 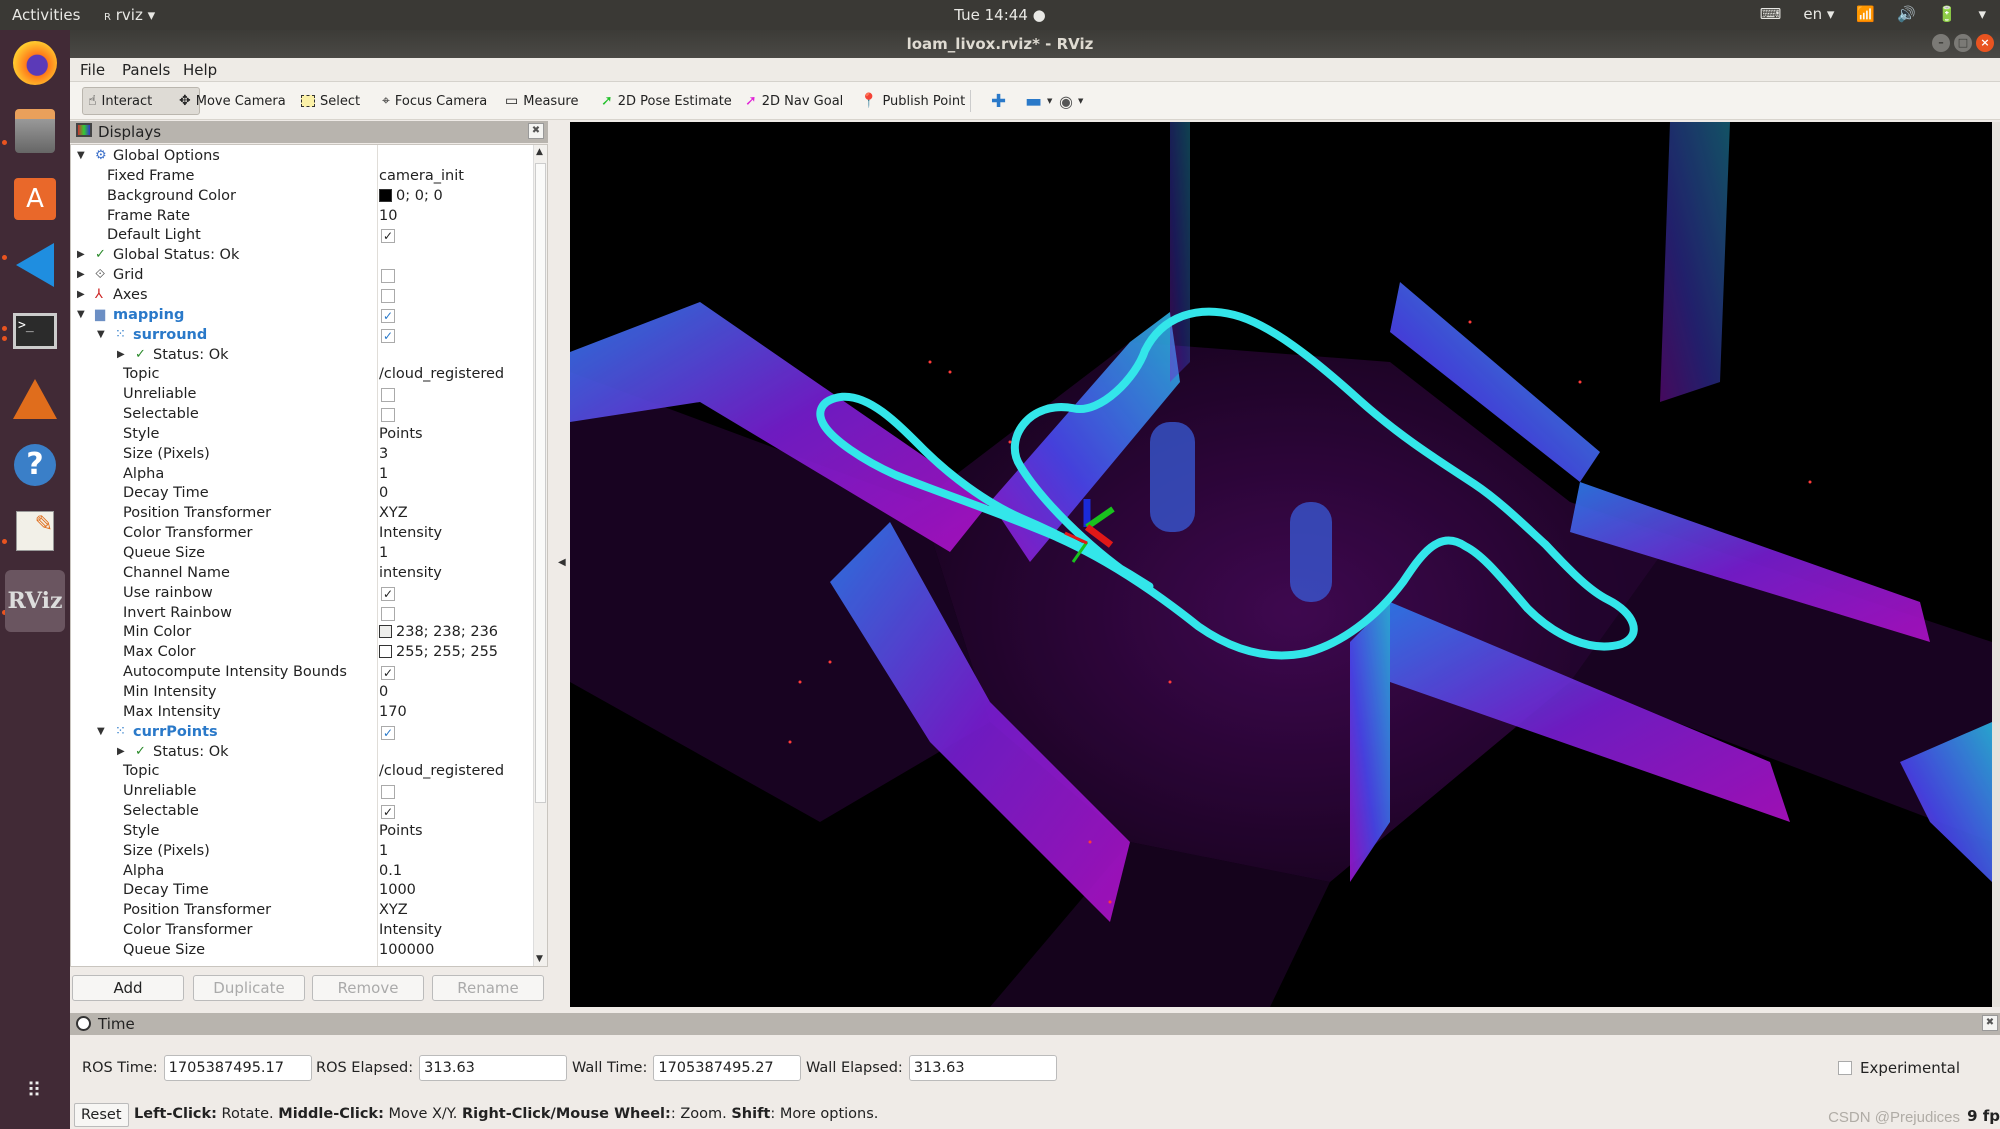 What do you see at coordinates (301, 316) in the screenshot?
I see `property-row: ▼ ▆ mapping ✓` at bounding box center [301, 316].